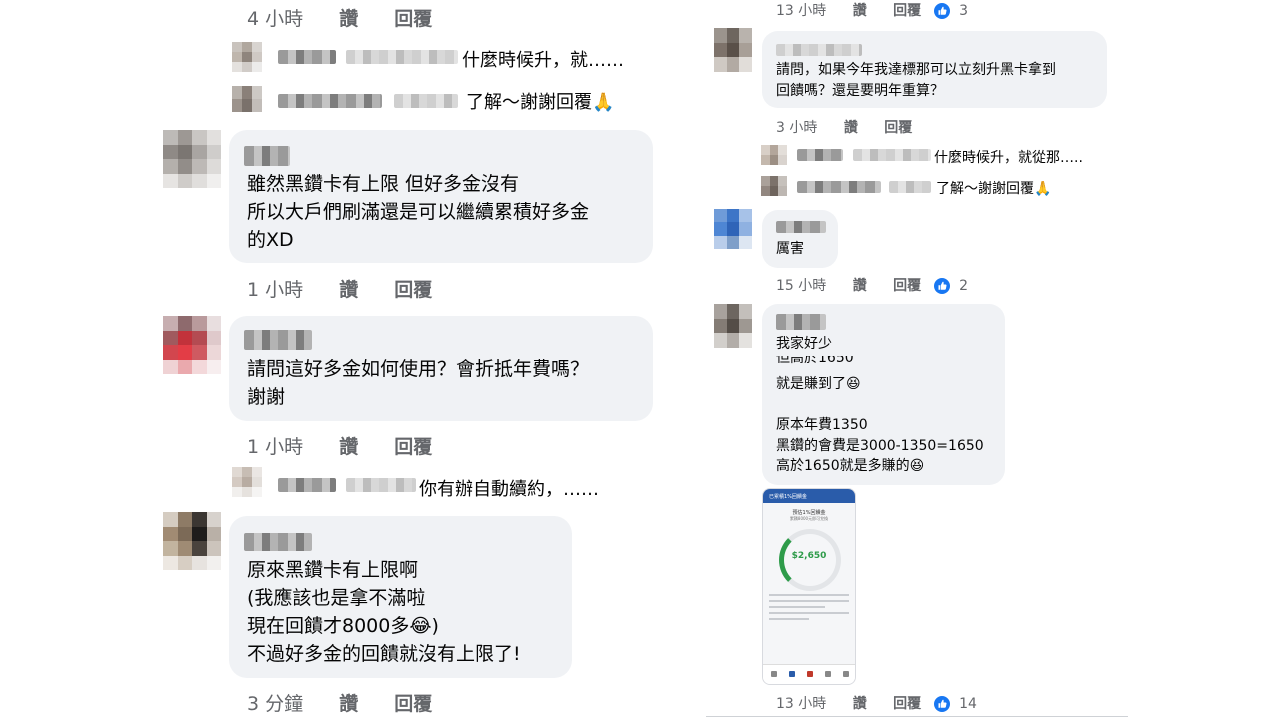 The width and height of the screenshot is (1280, 720). What do you see at coordinates (809, 518) in the screenshot?
I see `phone-subtitle: 累積8000元即可兌換` at bounding box center [809, 518].